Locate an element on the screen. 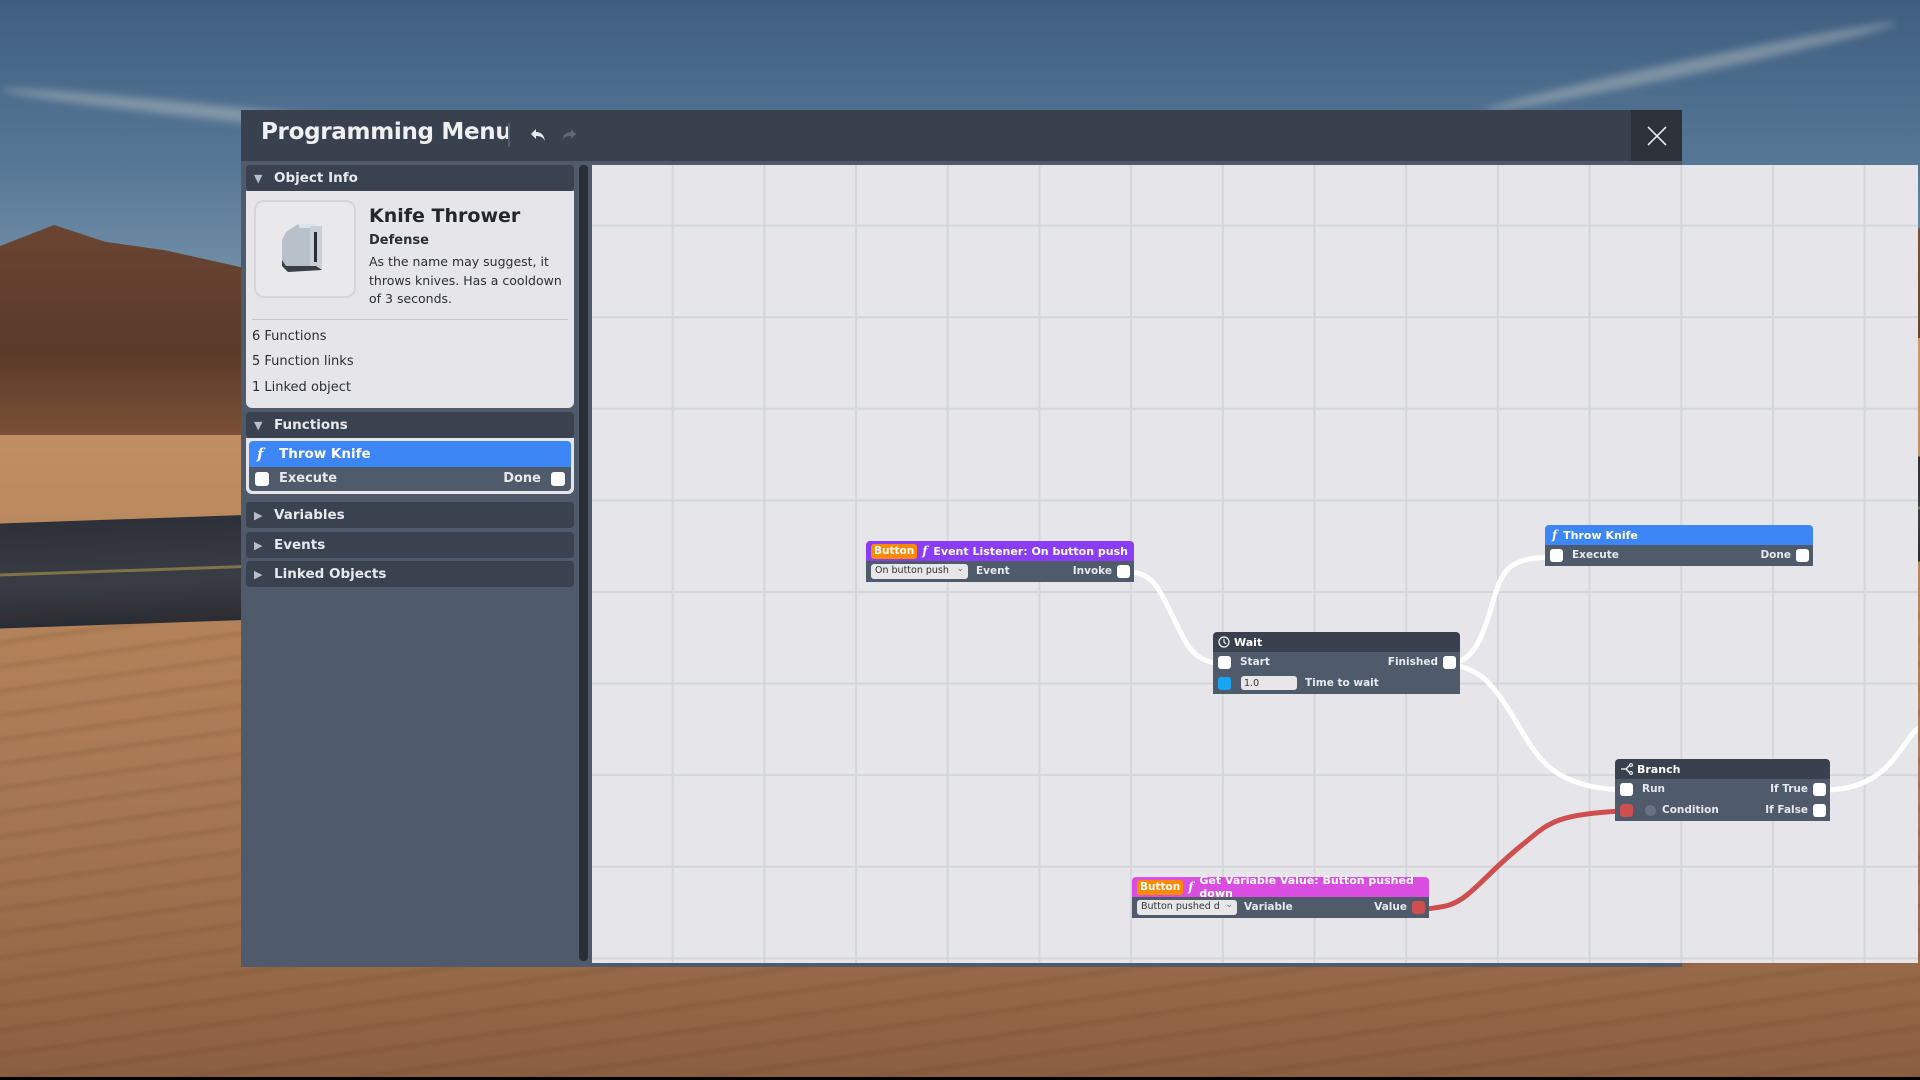  finished-port is located at coordinates (1449, 662).